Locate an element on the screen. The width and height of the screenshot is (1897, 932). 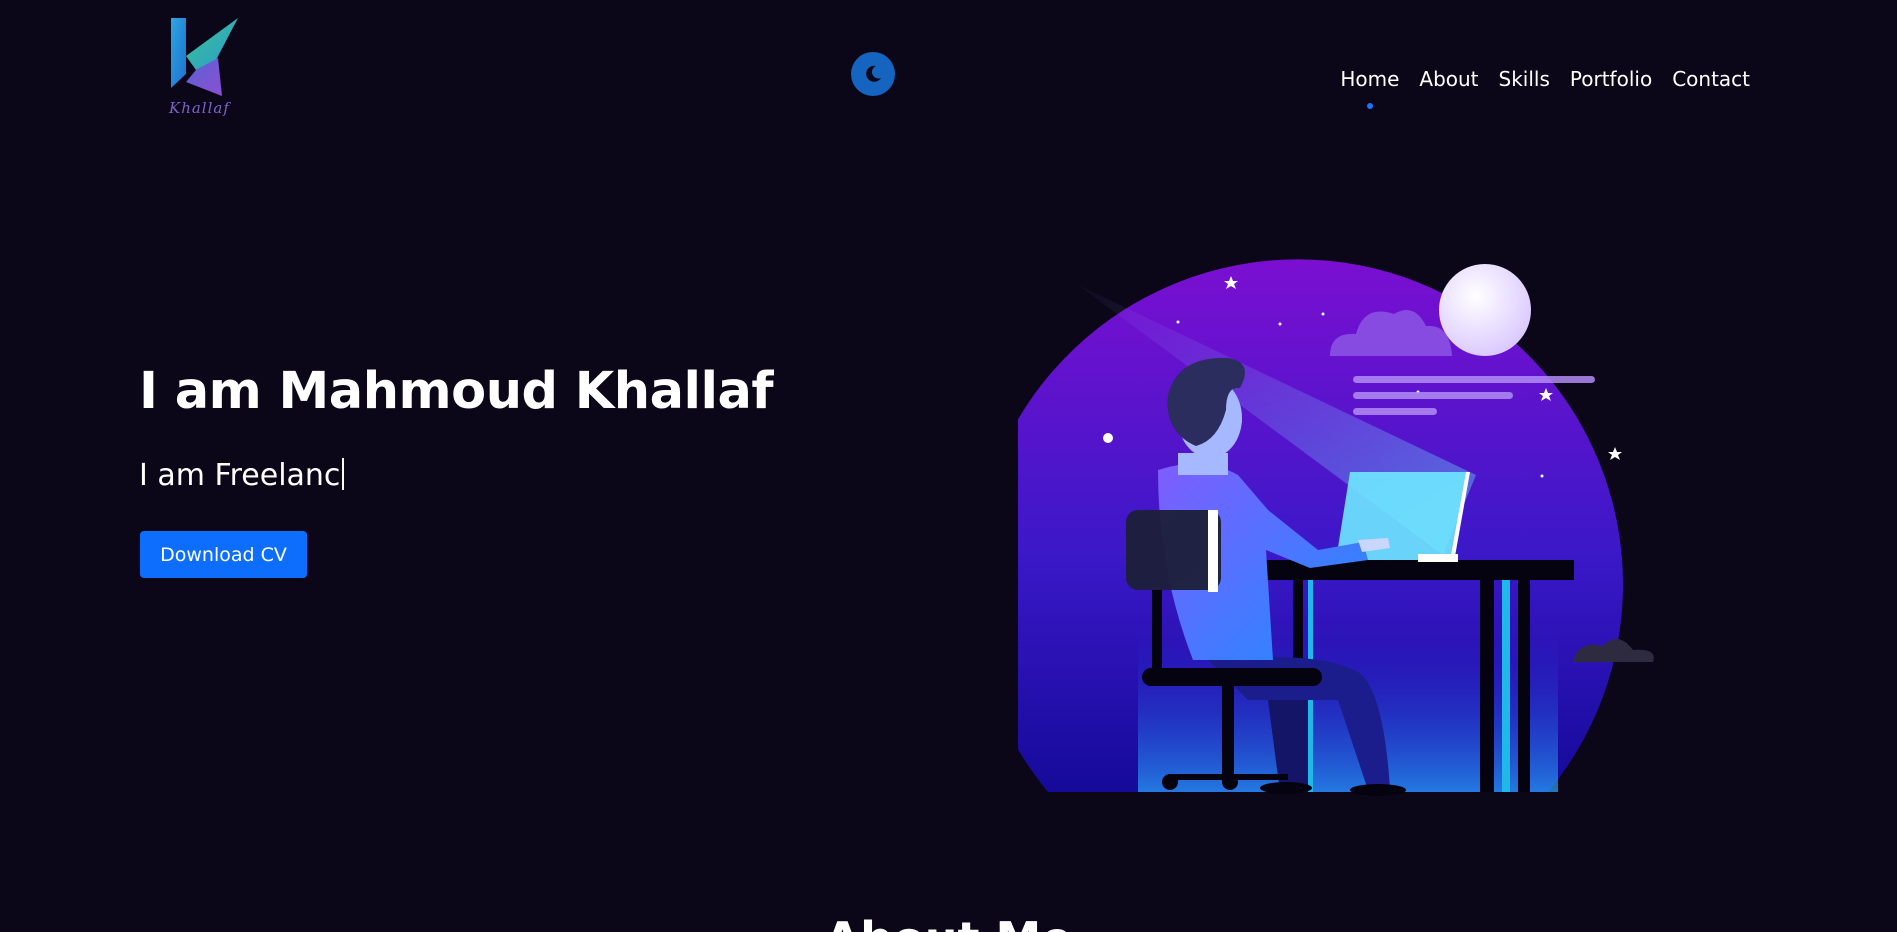
nav-portfolio-label: Portfolio is located at coordinates (1611, 79).